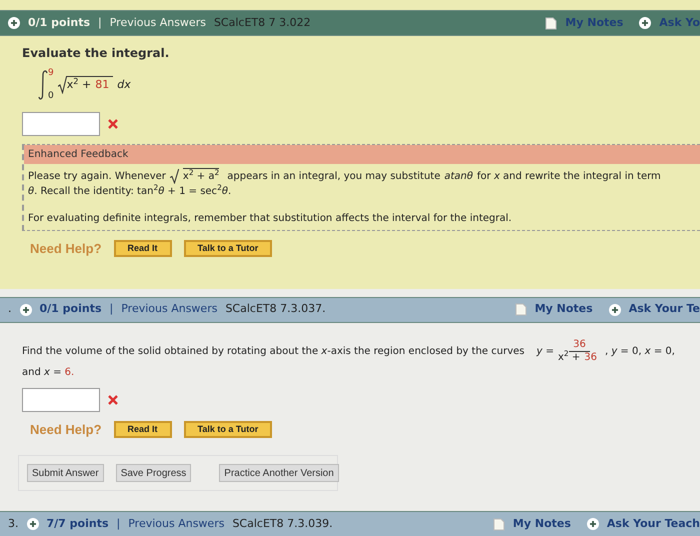  Describe the element at coordinates (201, 176) in the screenshot. I see `math-term: x$^{2}$ + a$^{2}$` at that location.